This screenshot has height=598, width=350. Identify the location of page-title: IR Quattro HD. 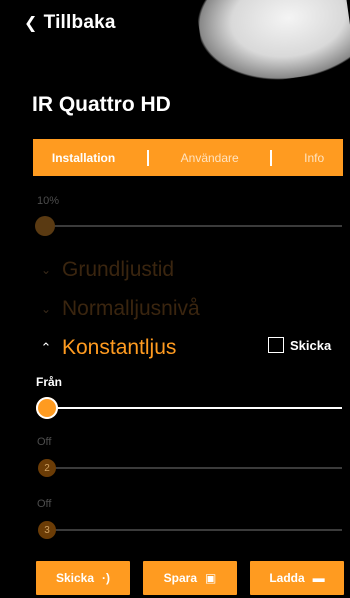
(101, 104).